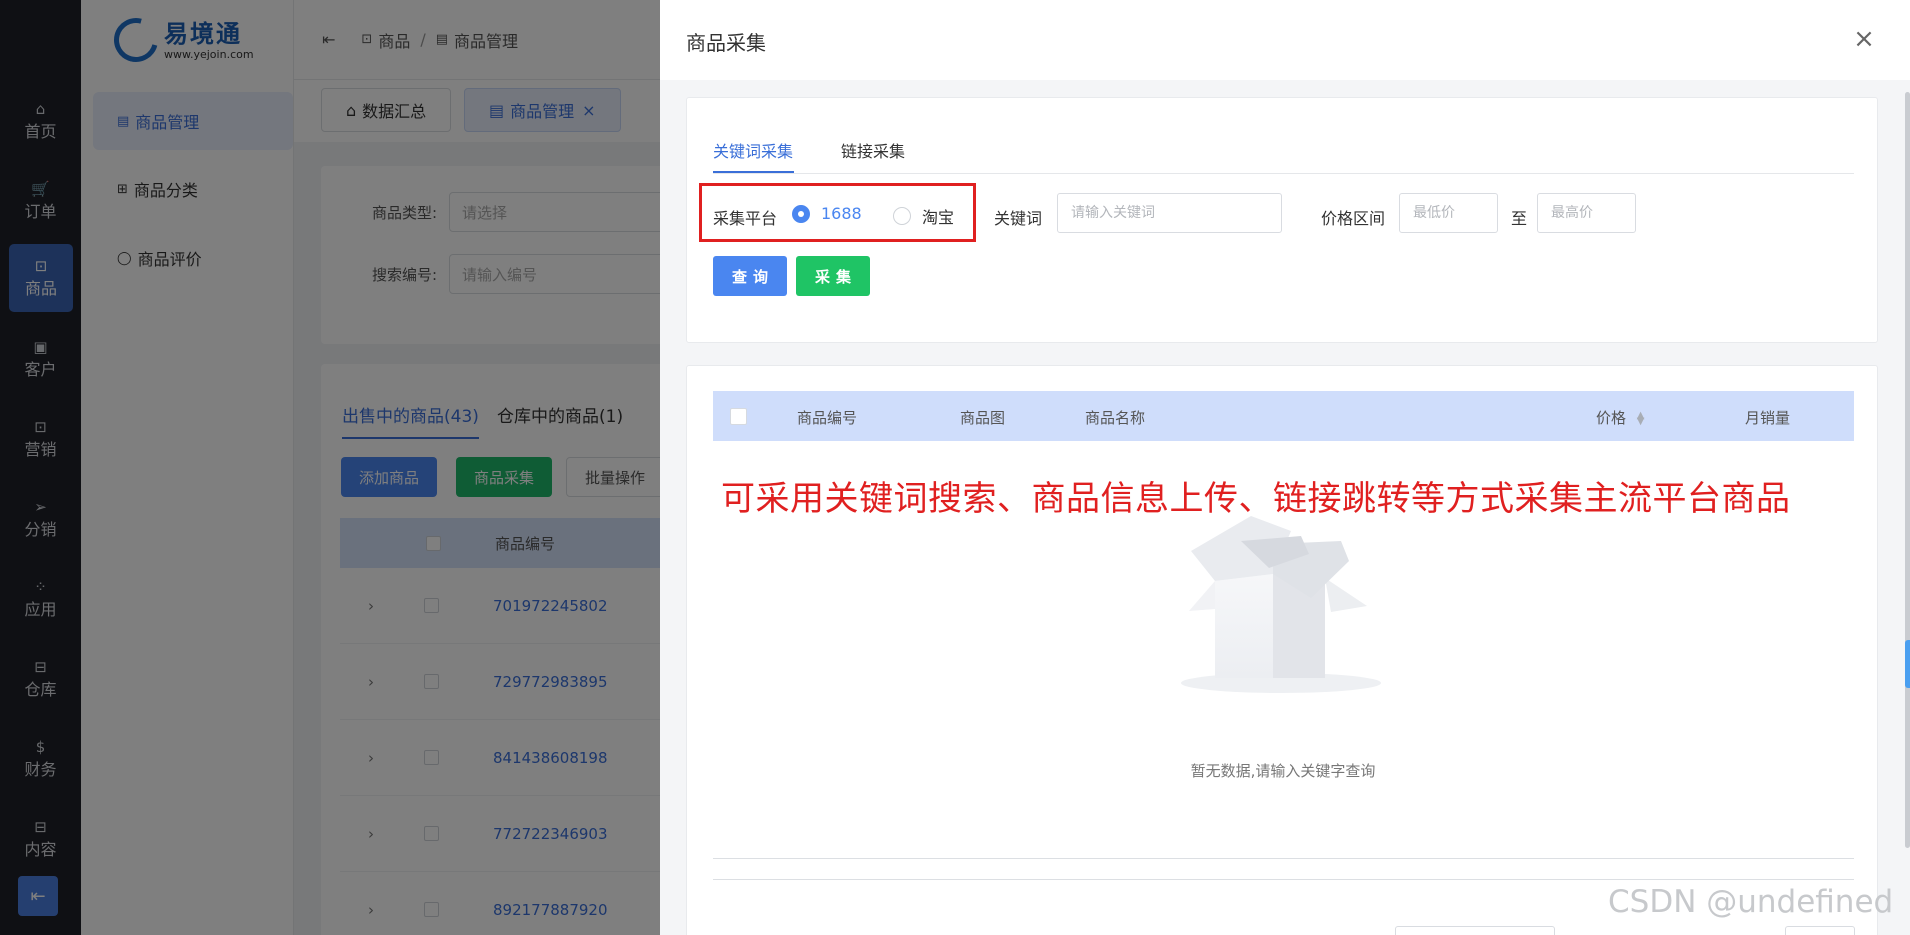 The height and width of the screenshot is (935, 1910). What do you see at coordinates (1768, 418) in the screenshot?
I see `column-header-sales: 月销量` at bounding box center [1768, 418].